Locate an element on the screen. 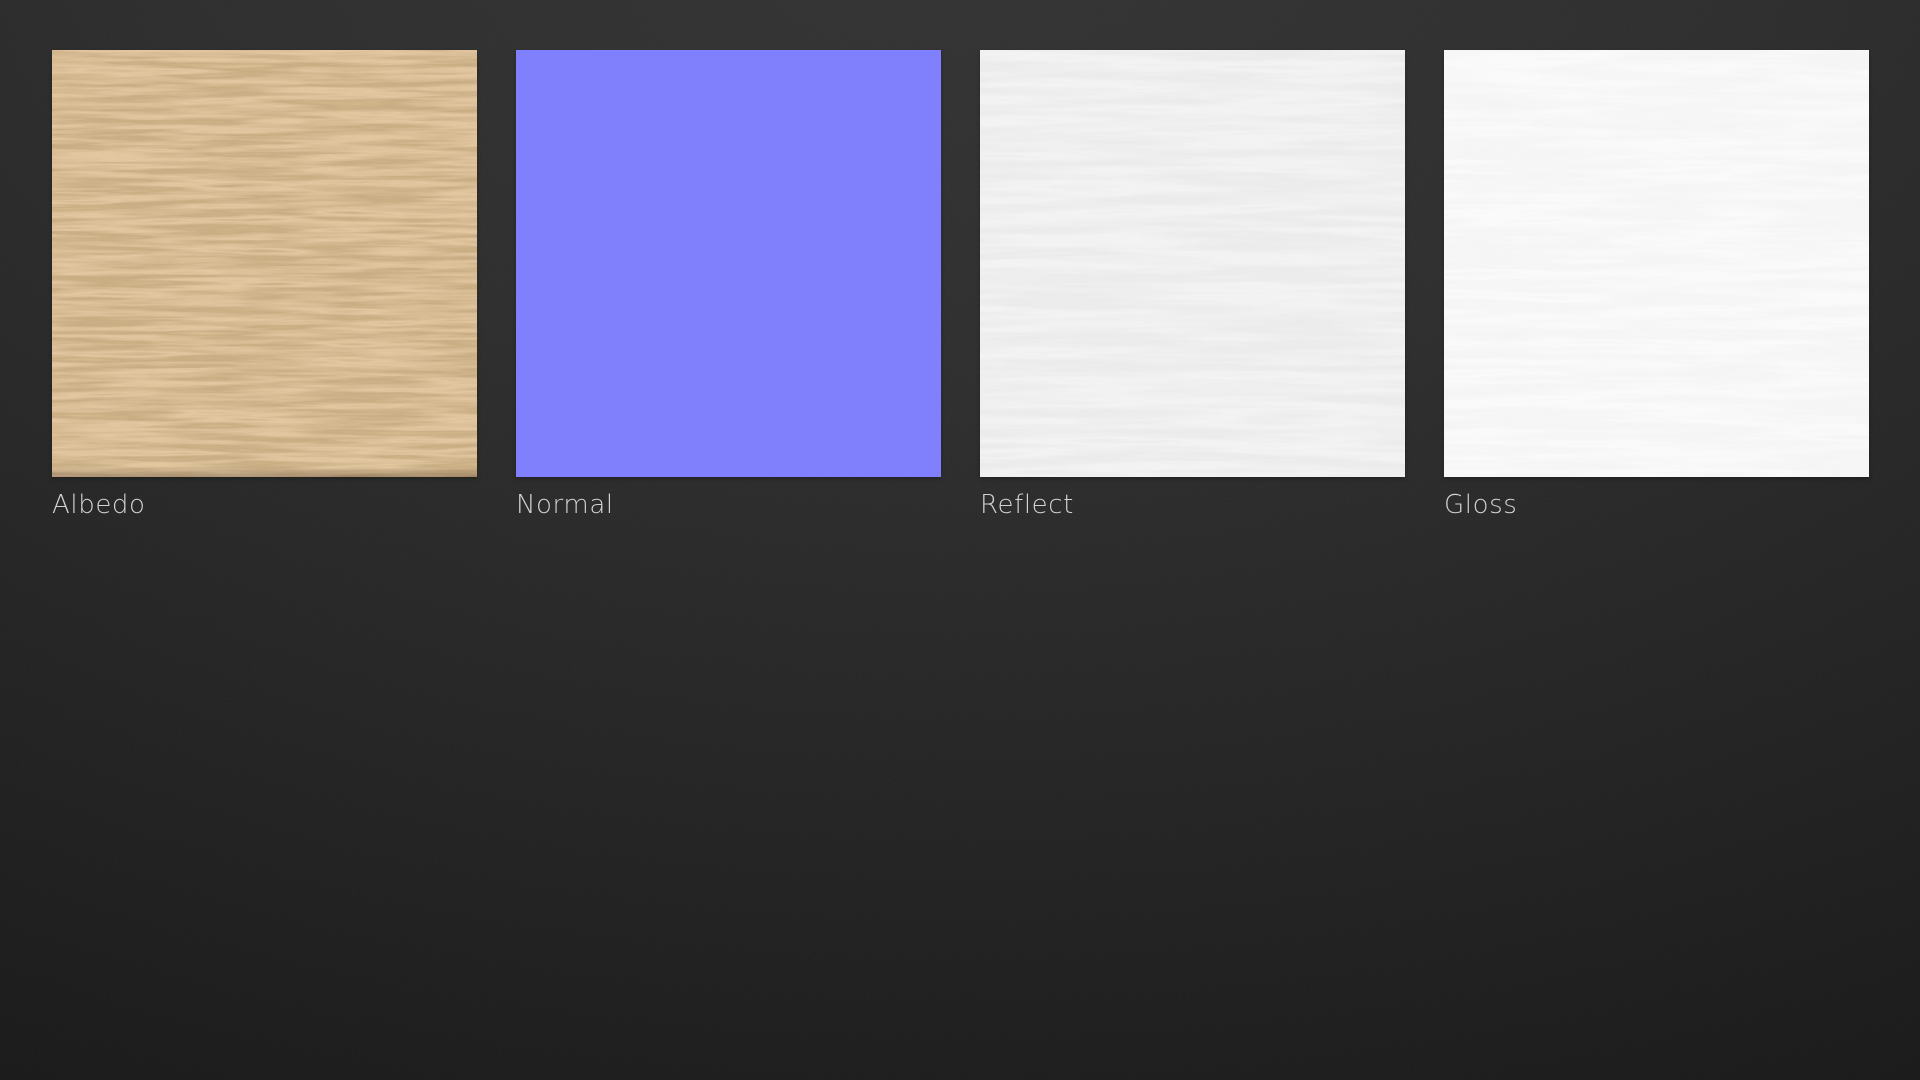  wood-grain-texture-image is located at coordinates (264, 263).